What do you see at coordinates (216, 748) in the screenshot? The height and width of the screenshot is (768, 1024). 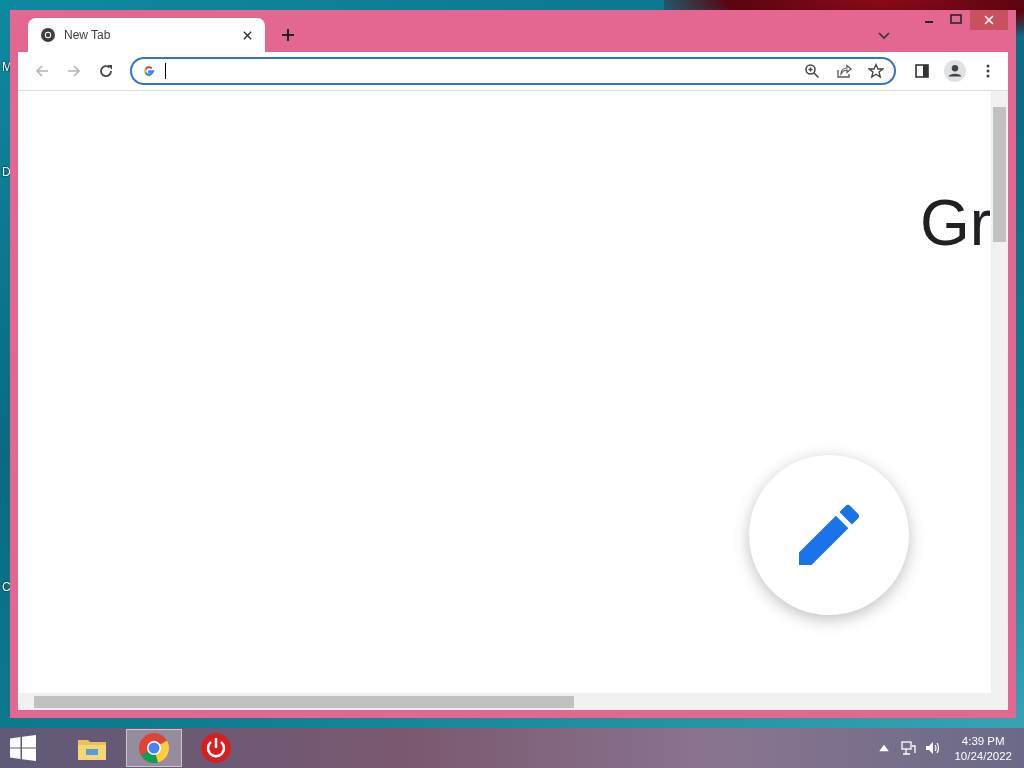 I see `power-icon` at bounding box center [216, 748].